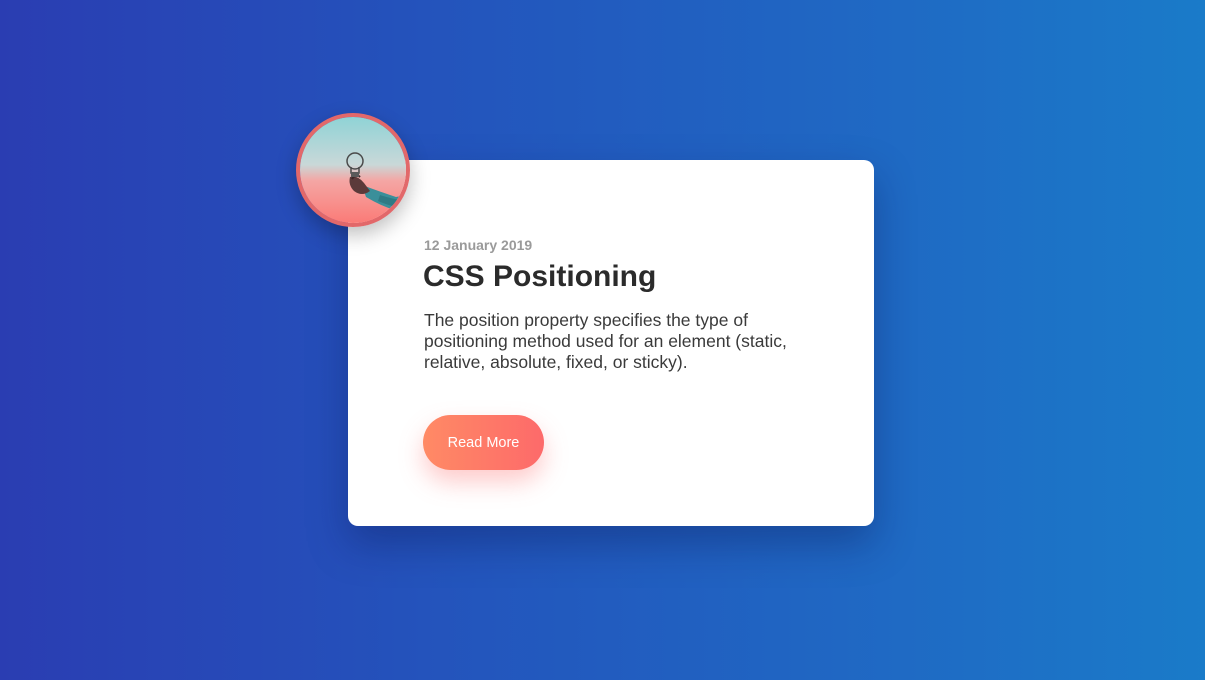 The width and height of the screenshot is (1205, 680). What do you see at coordinates (478, 245) in the screenshot?
I see `post-date: 12 January 2019` at bounding box center [478, 245].